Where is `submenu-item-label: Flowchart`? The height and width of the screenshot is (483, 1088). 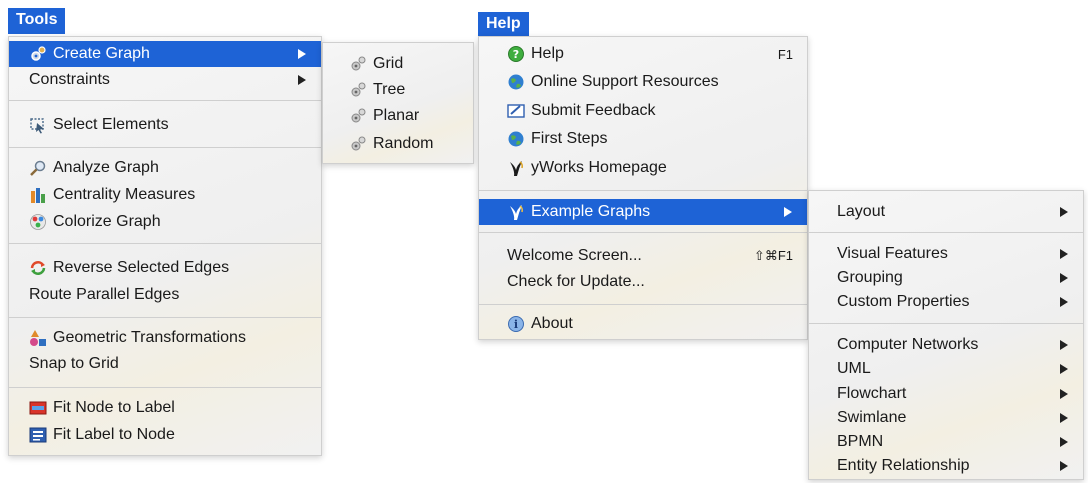
submenu-item-label: Flowchart is located at coordinates (872, 393).